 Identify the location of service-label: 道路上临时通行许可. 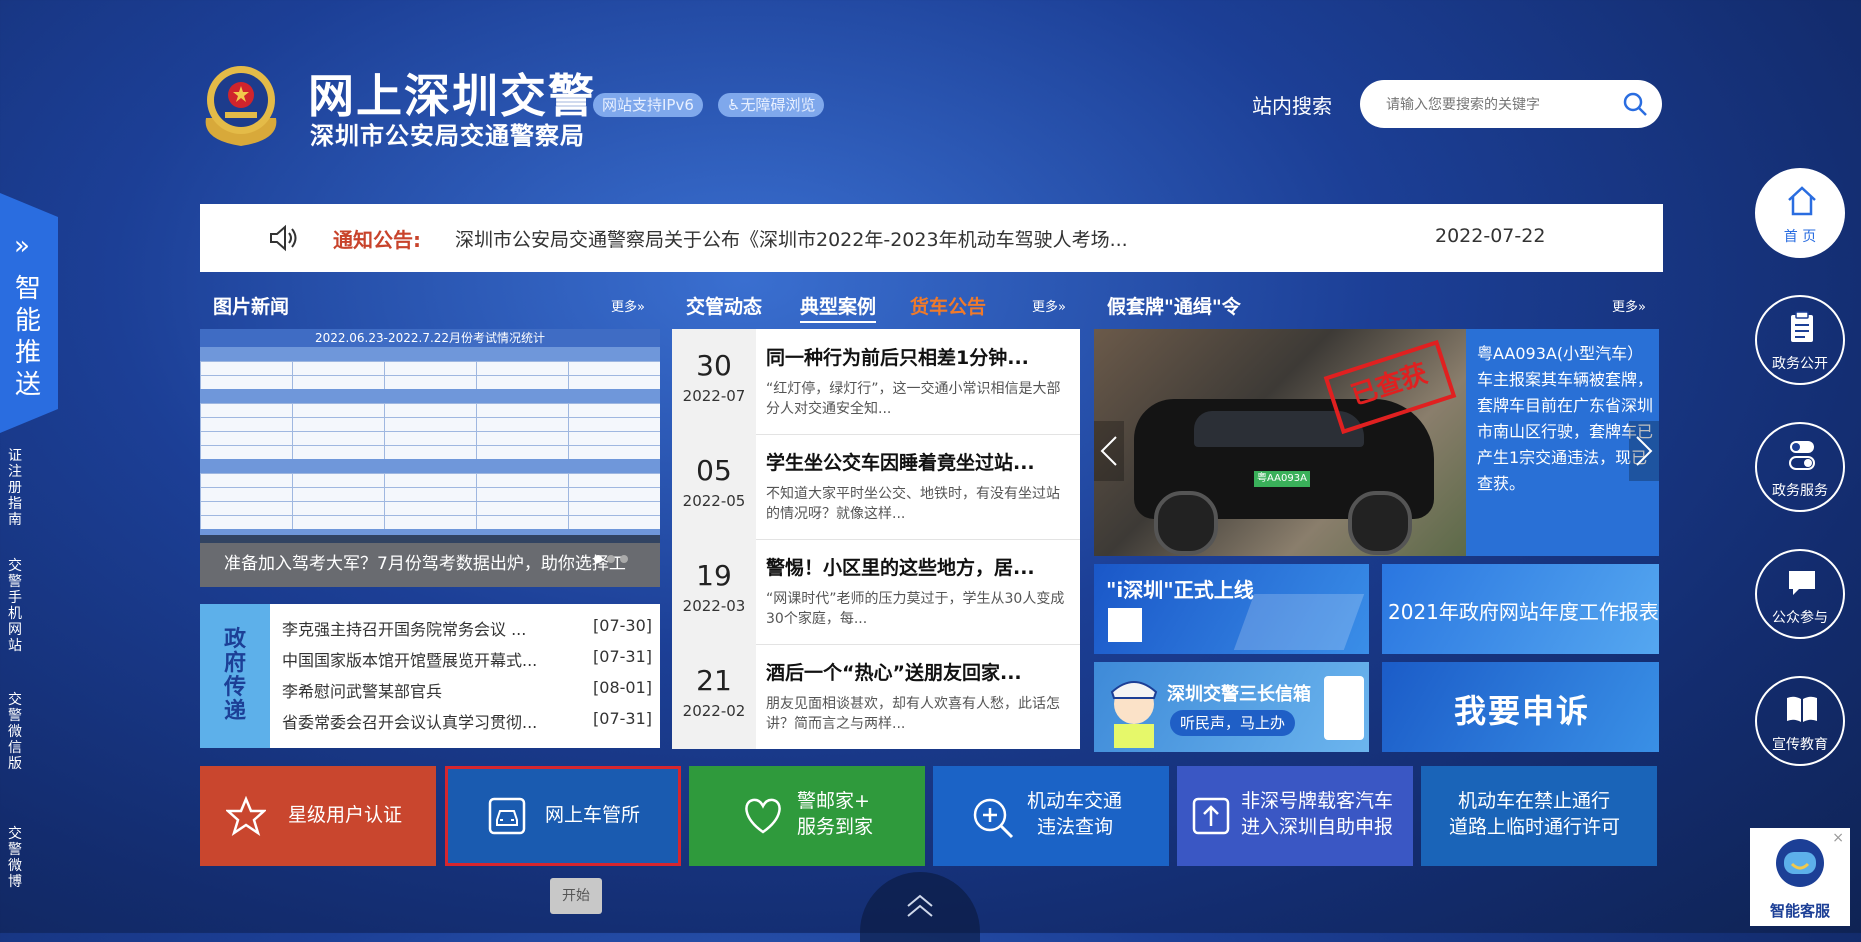
(1535, 827).